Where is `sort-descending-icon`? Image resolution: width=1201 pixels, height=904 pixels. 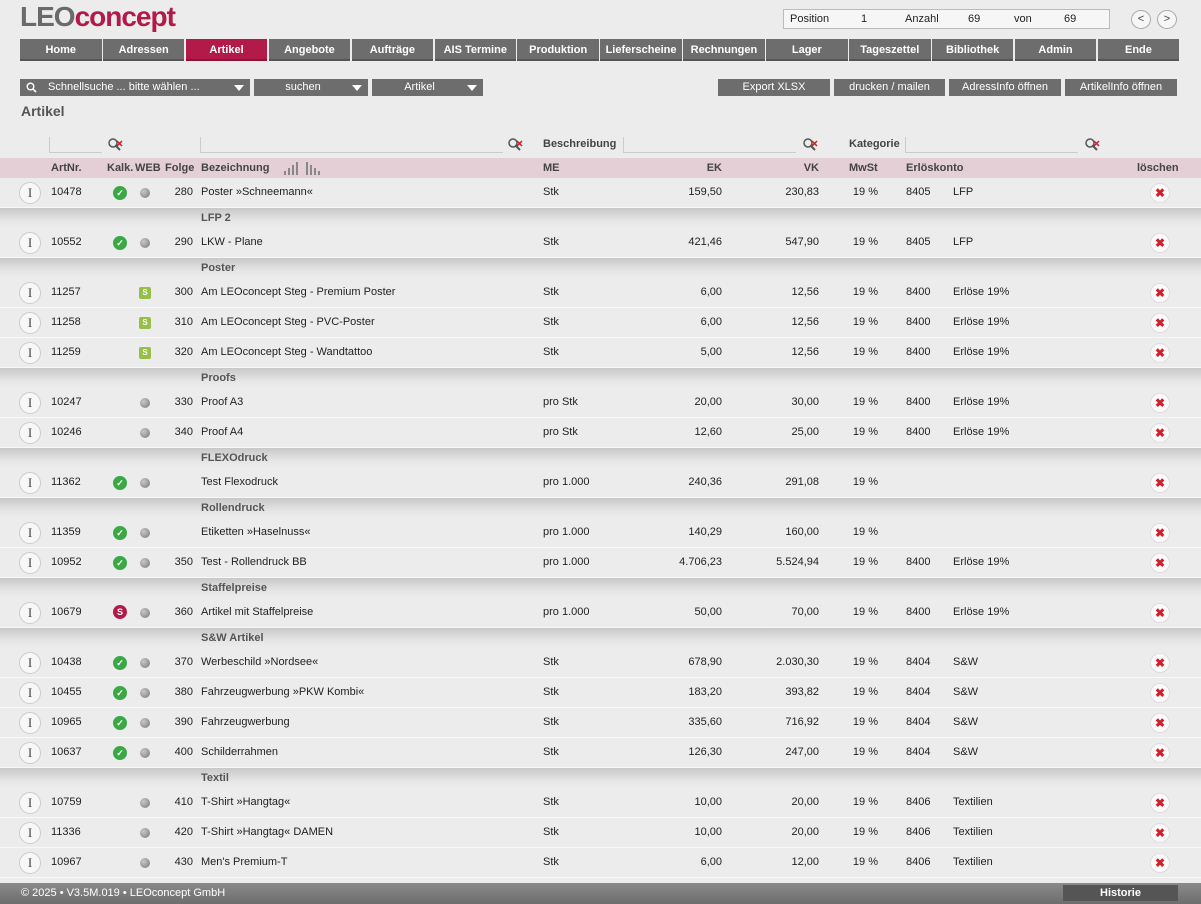
sort-descending-icon is located at coordinates (313, 168).